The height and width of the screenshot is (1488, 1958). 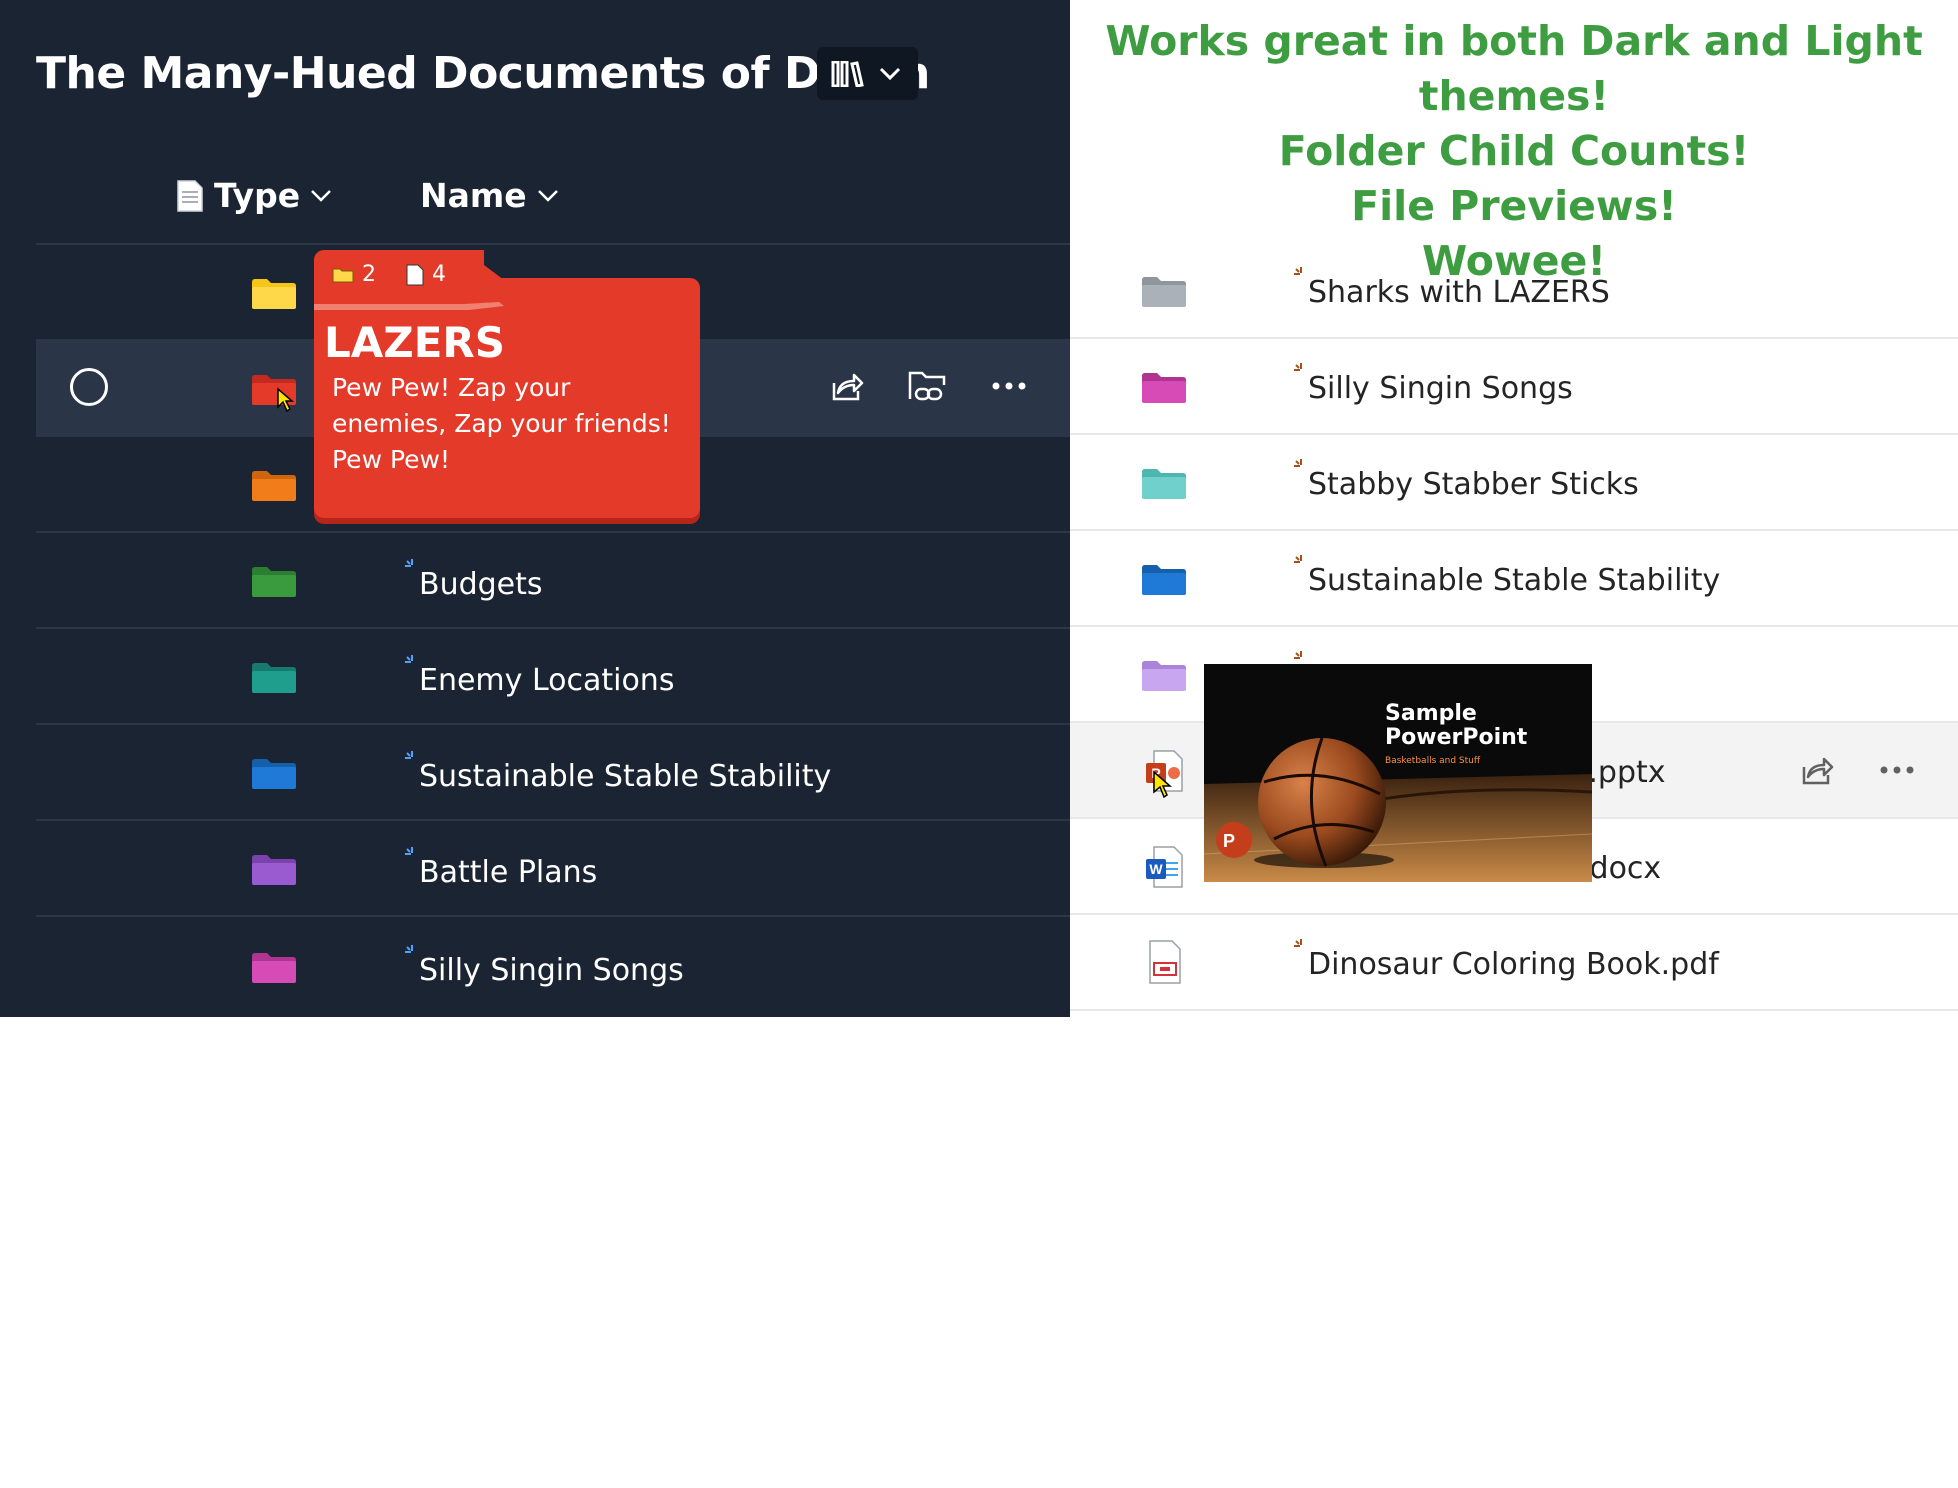 What do you see at coordinates (508, 872) in the screenshot?
I see `row-name-text: Battle Plans` at bounding box center [508, 872].